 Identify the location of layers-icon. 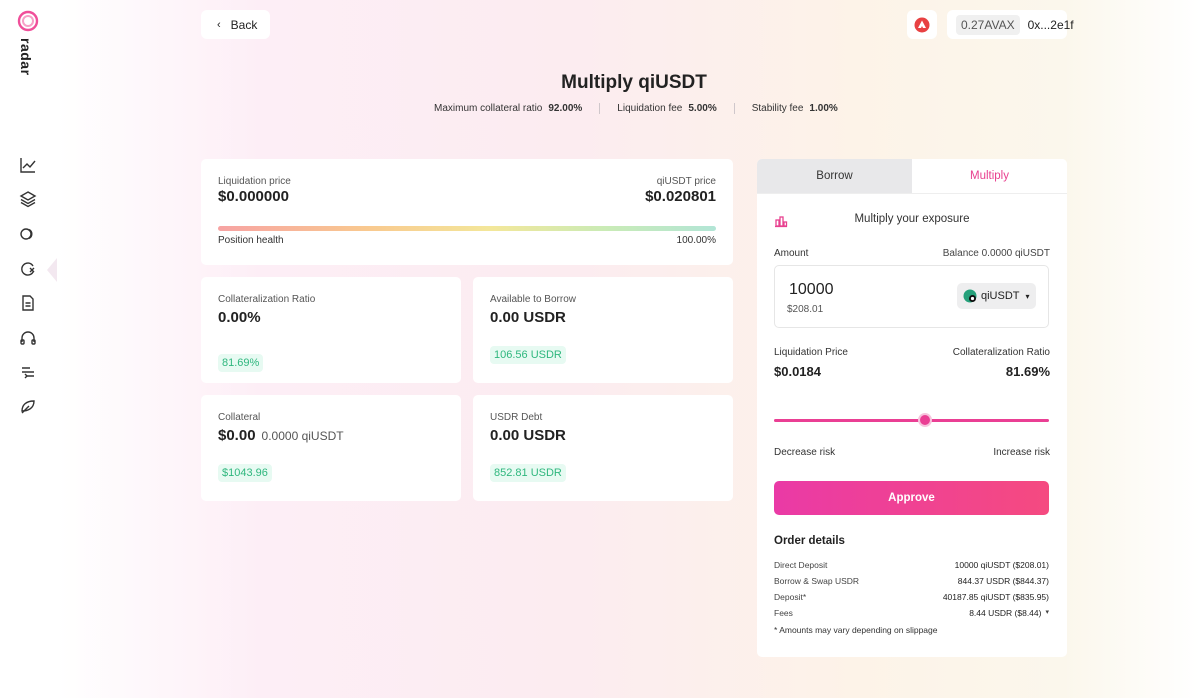
(28, 199).